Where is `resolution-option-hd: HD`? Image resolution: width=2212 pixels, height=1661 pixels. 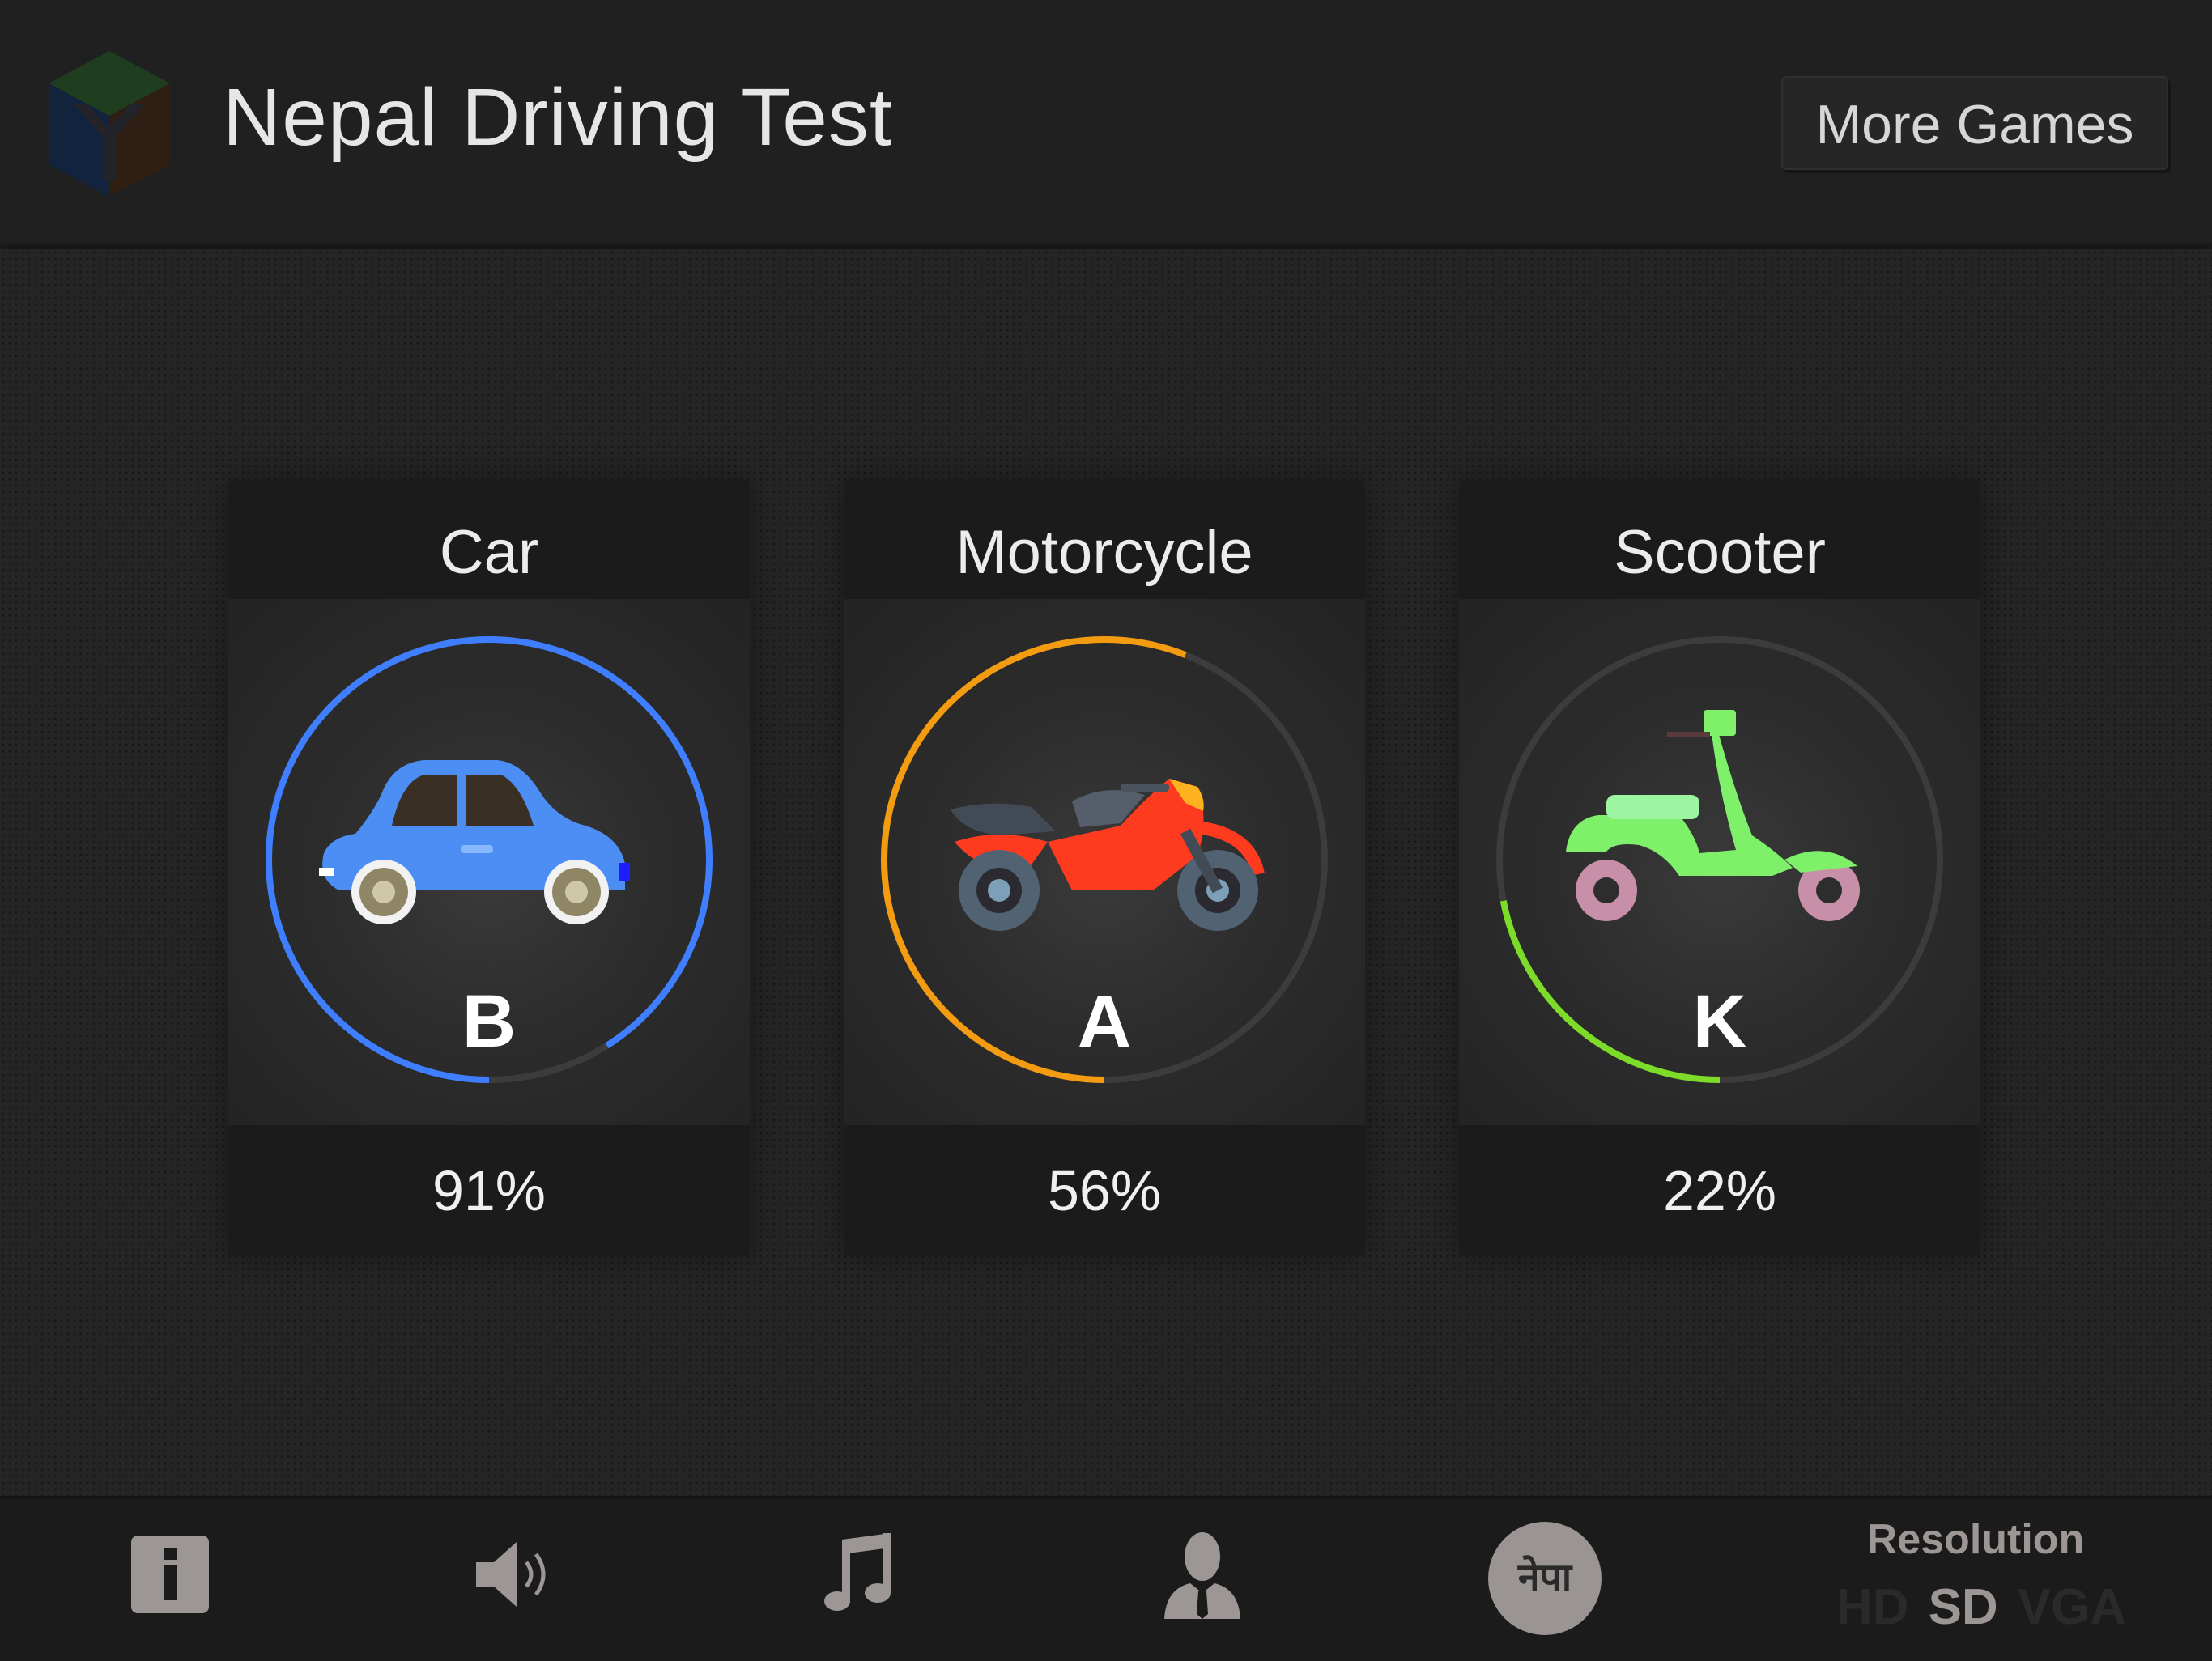
resolution-option-hd: HD is located at coordinates (1873, 1607).